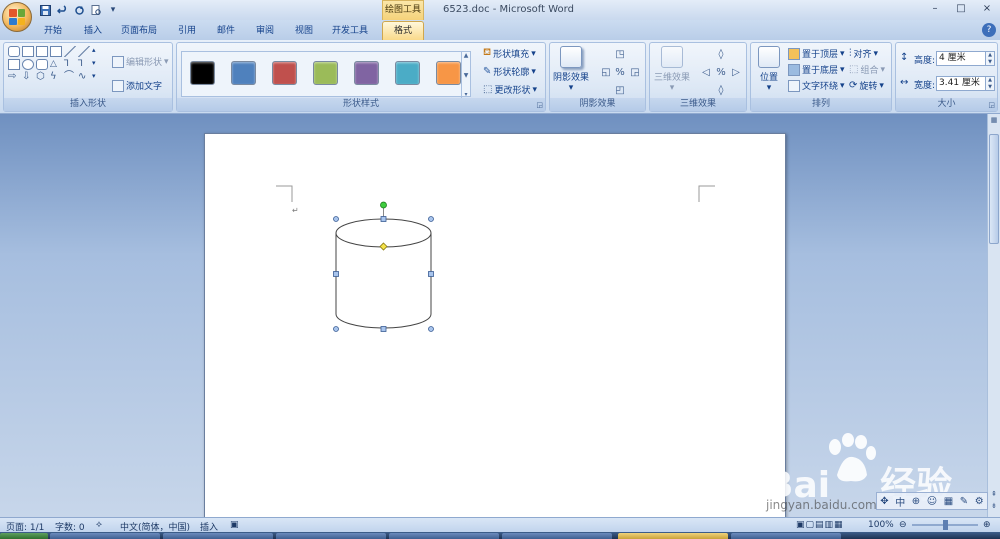 This screenshot has height=539, width=1000. Describe the element at coordinates (98, 64) in the screenshot. I see `shape-scroll-icon: ▾` at that location.